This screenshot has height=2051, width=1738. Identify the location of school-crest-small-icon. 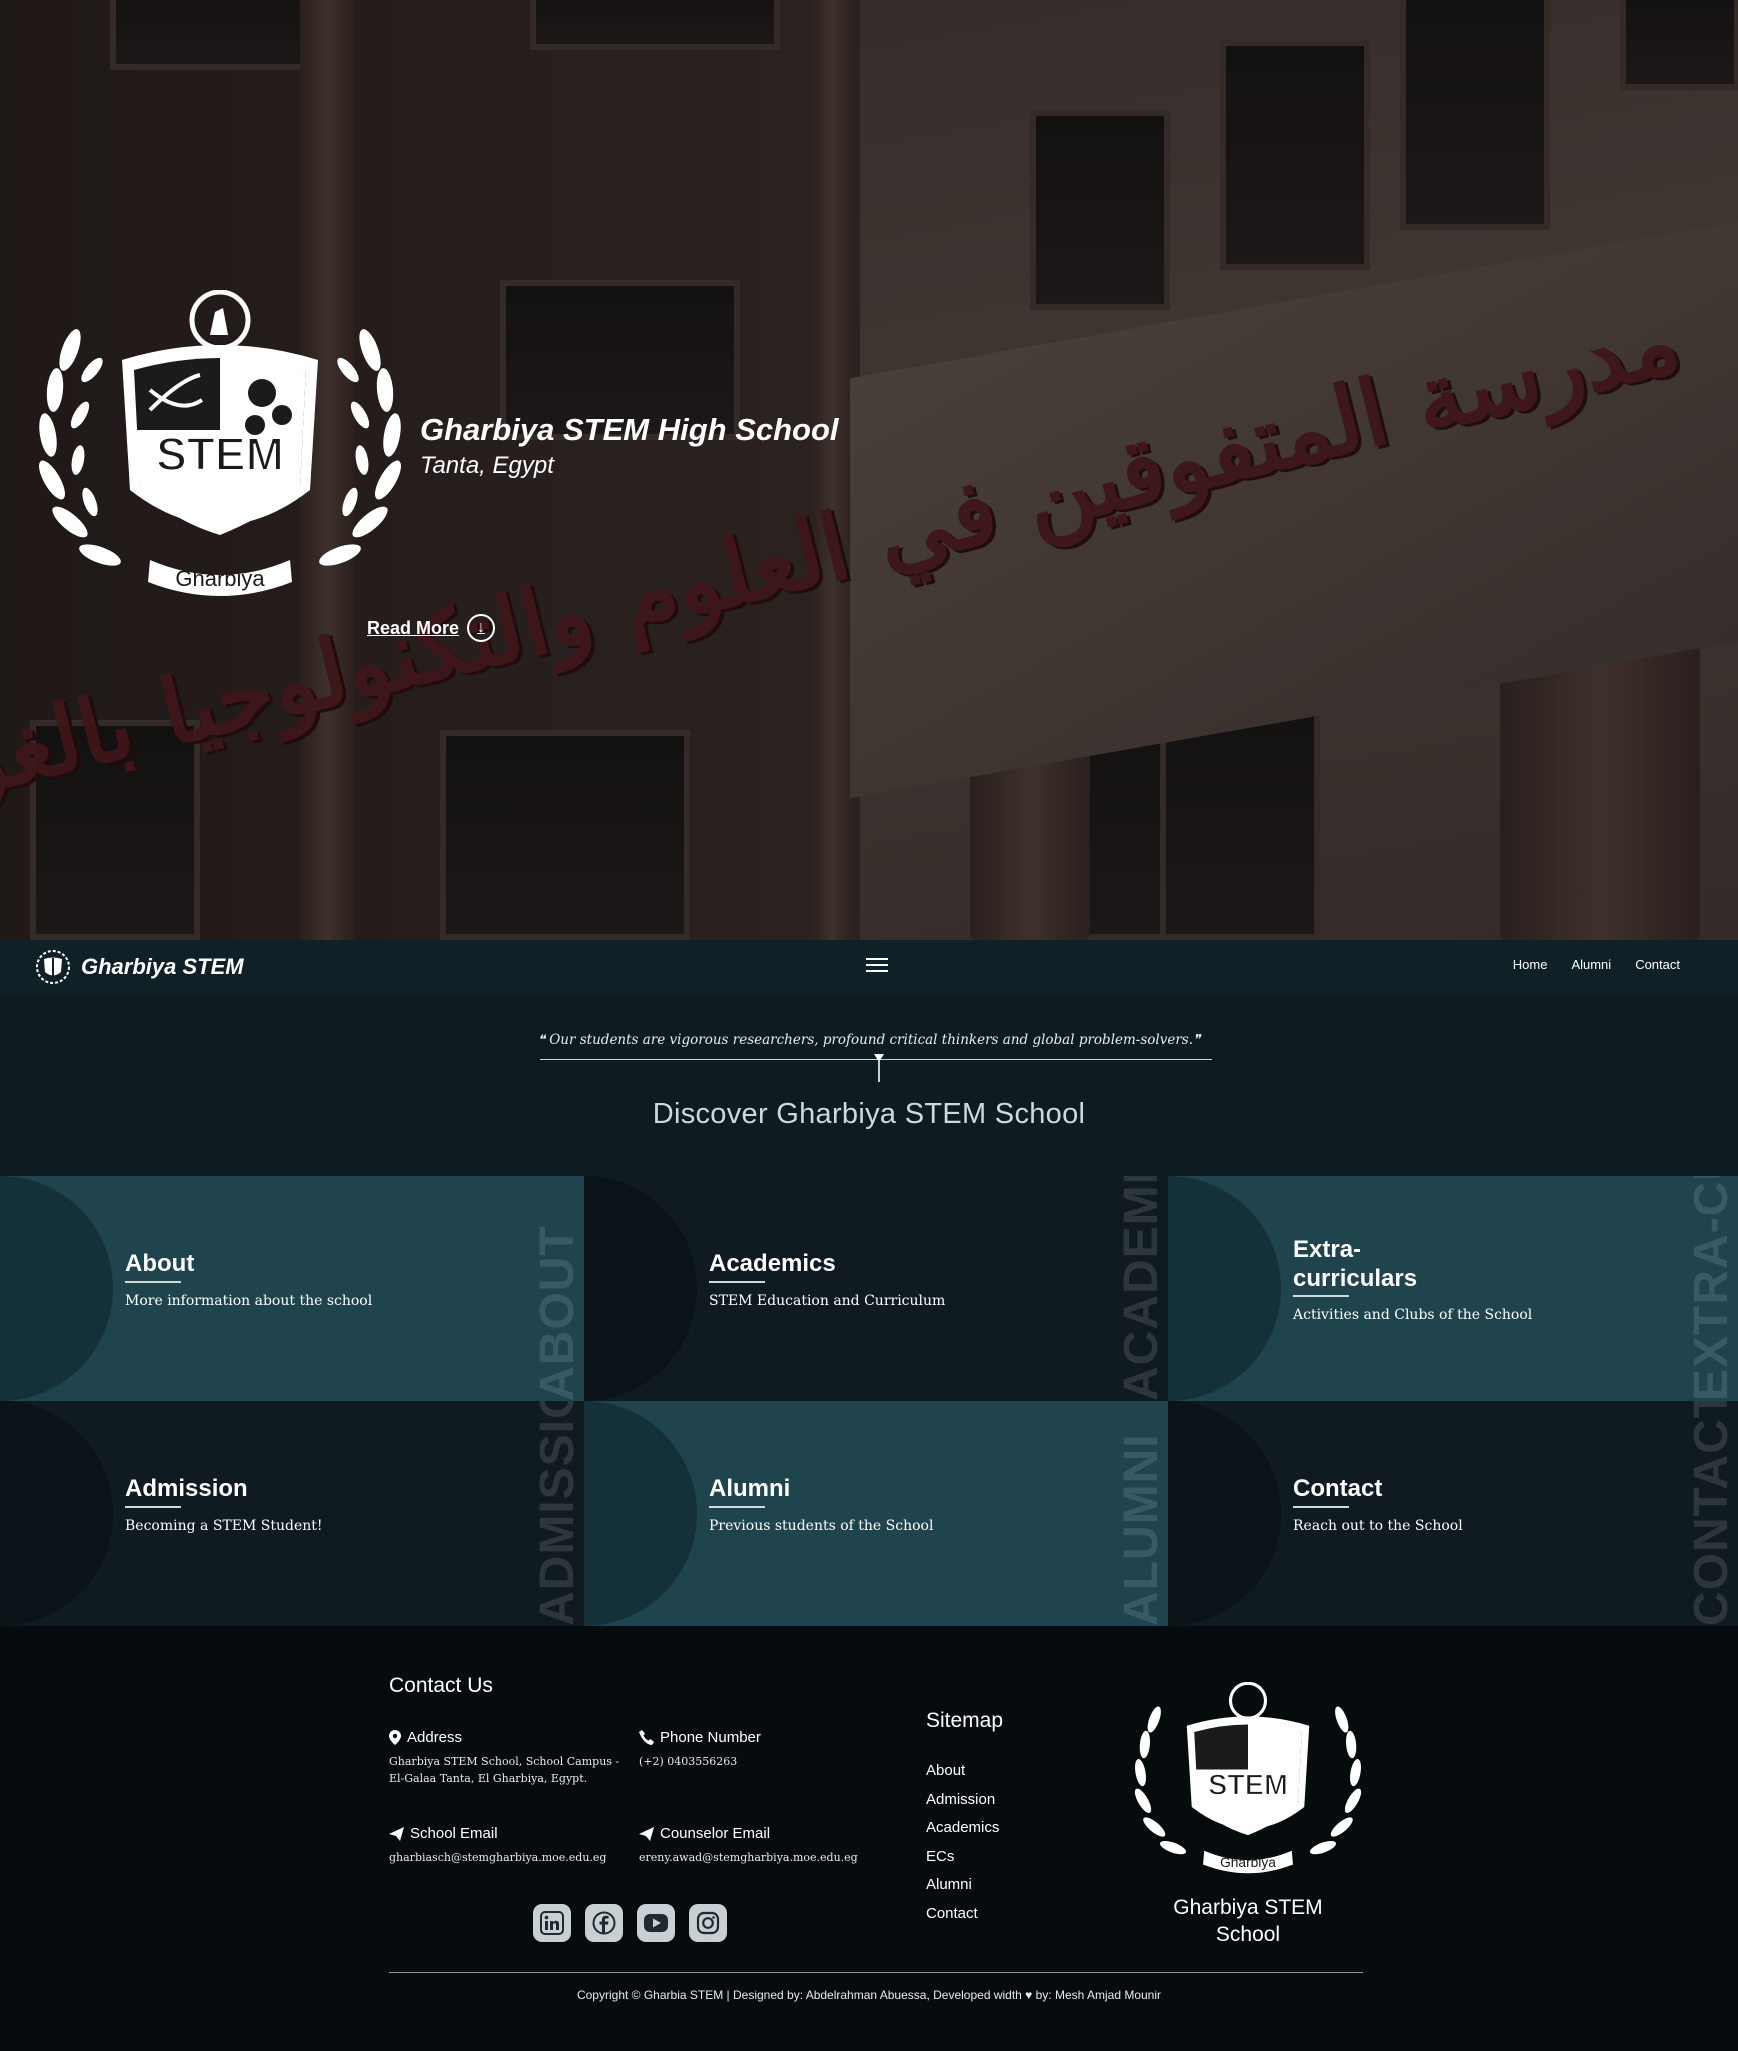
(53, 967).